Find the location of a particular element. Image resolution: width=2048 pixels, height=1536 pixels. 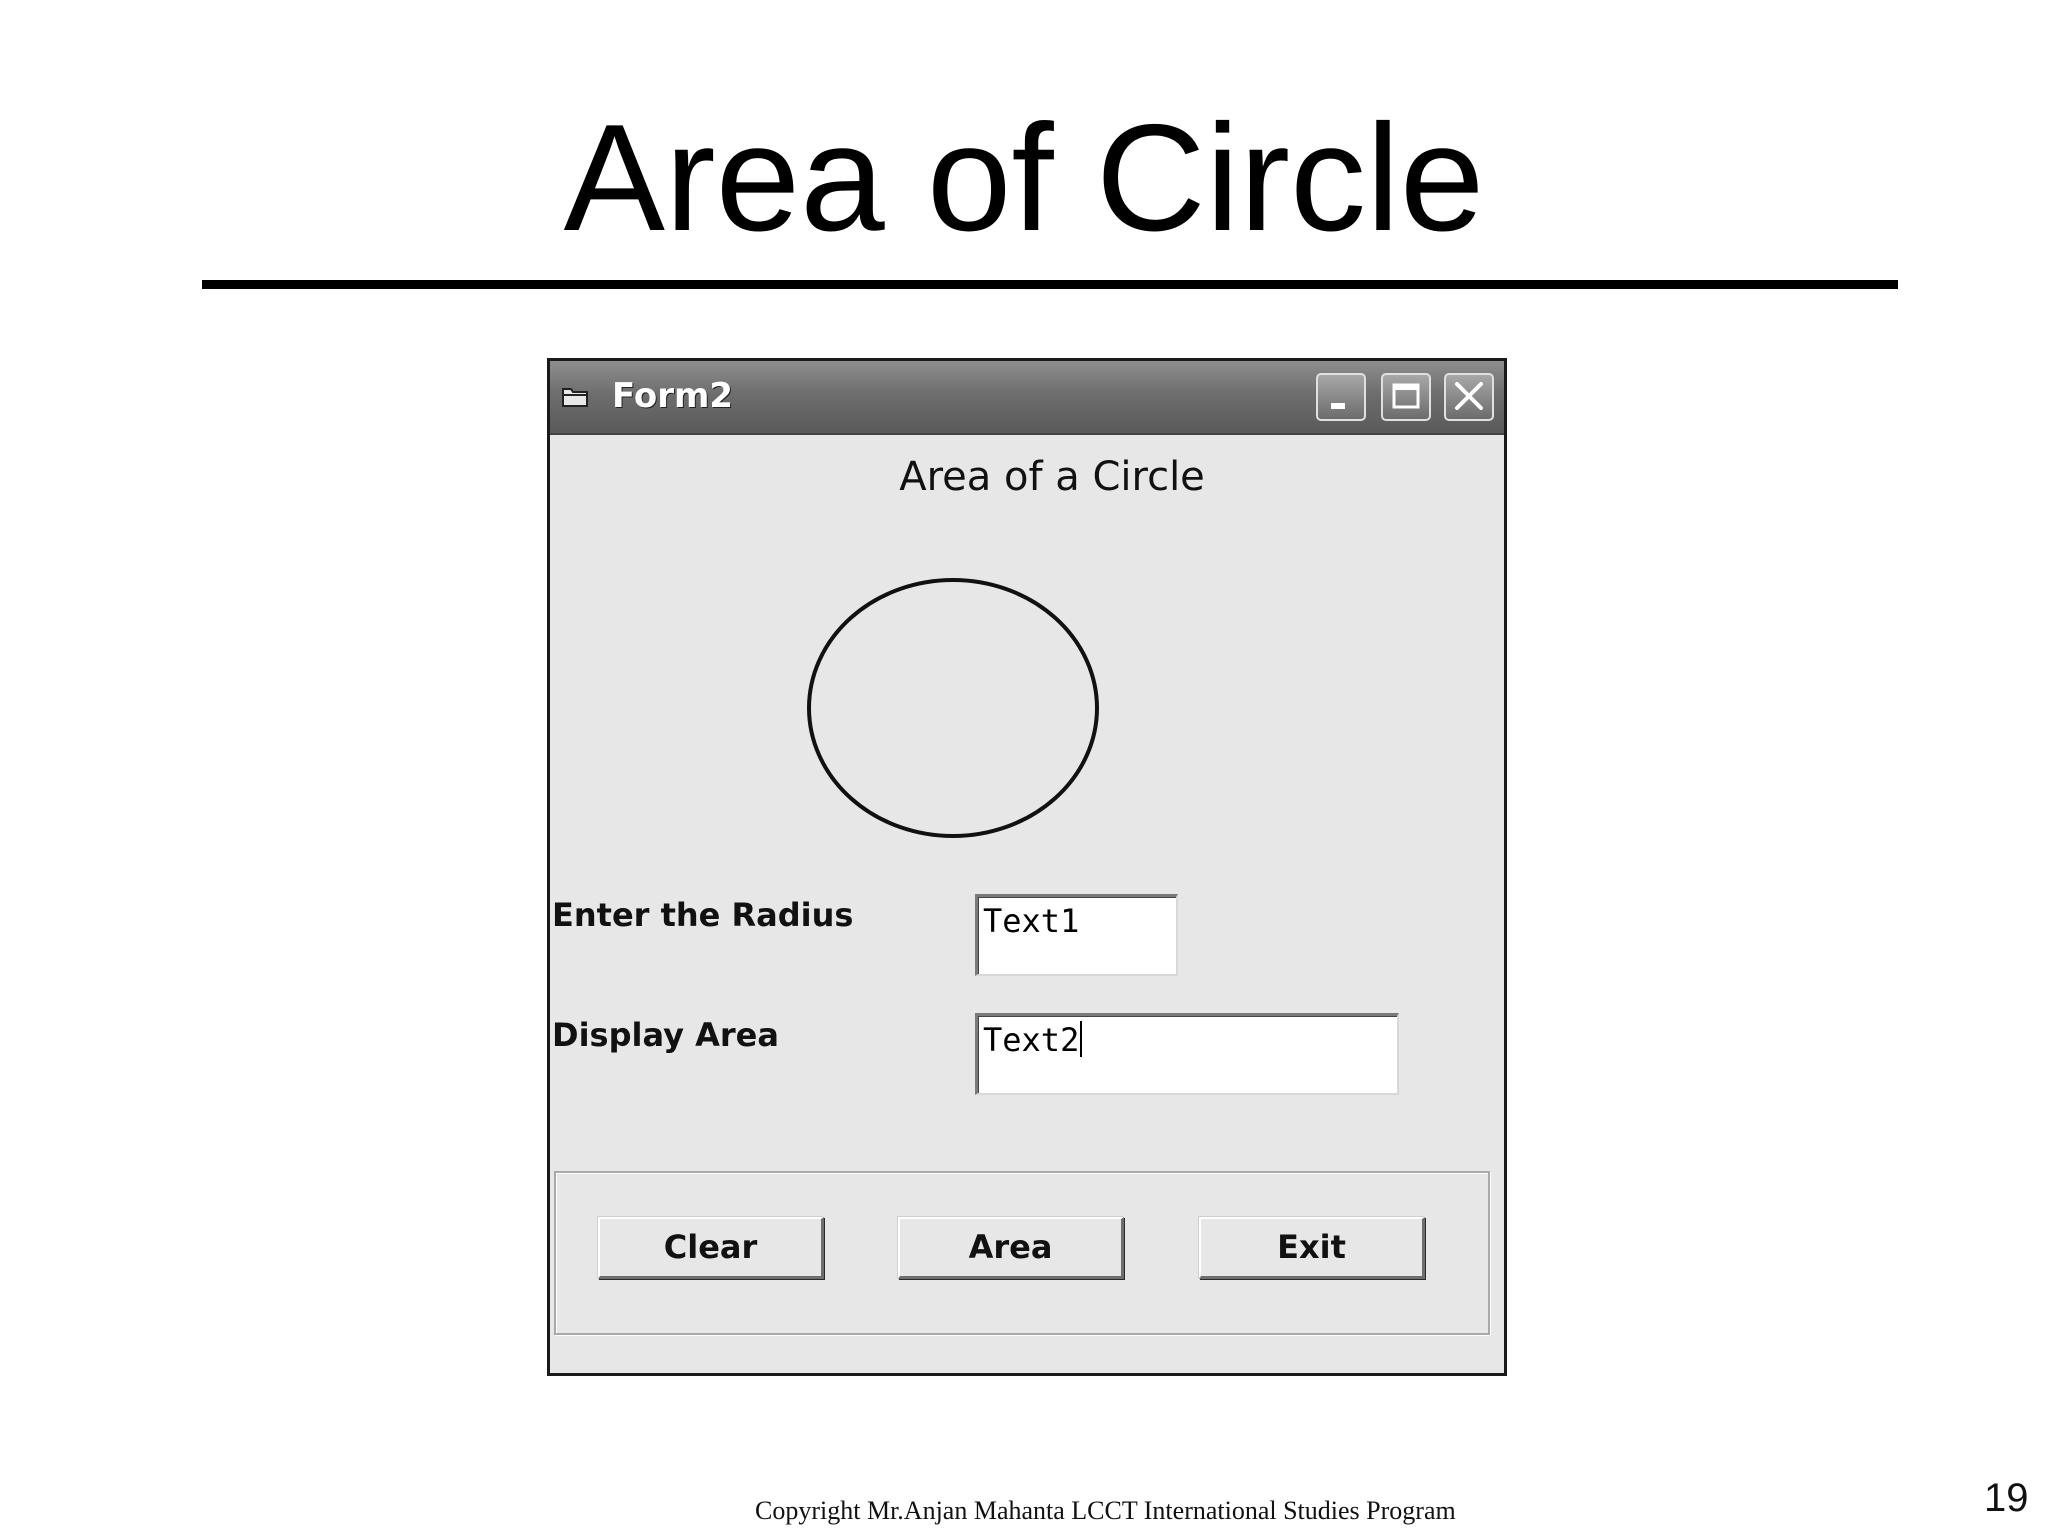

minimize-button is located at coordinates (1341, 397).